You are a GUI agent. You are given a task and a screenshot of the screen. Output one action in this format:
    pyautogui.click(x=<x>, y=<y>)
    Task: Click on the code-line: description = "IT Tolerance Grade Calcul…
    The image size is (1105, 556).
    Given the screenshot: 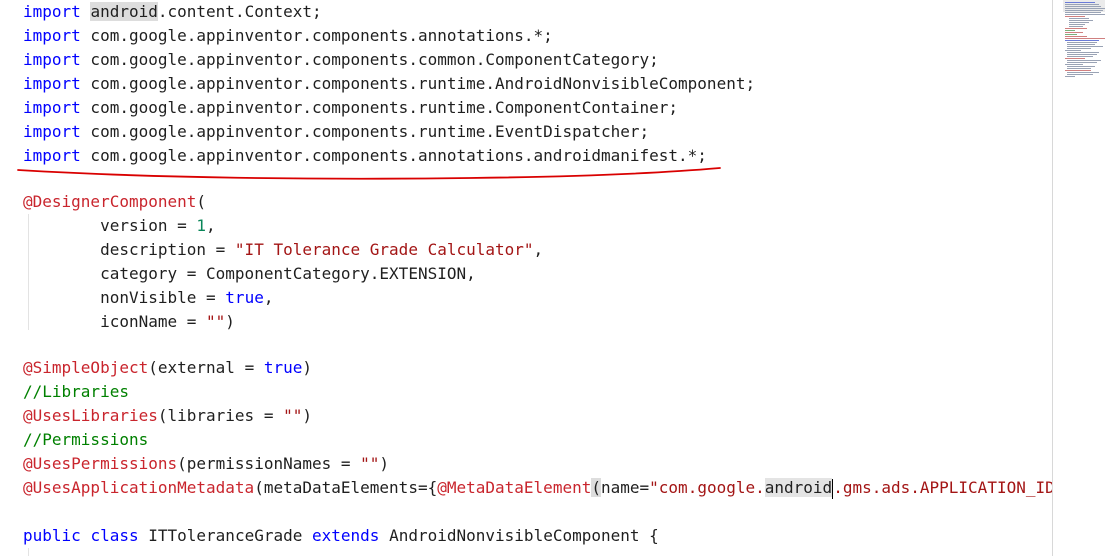 What is the action you would take?
    pyautogui.click(x=283, y=250)
    